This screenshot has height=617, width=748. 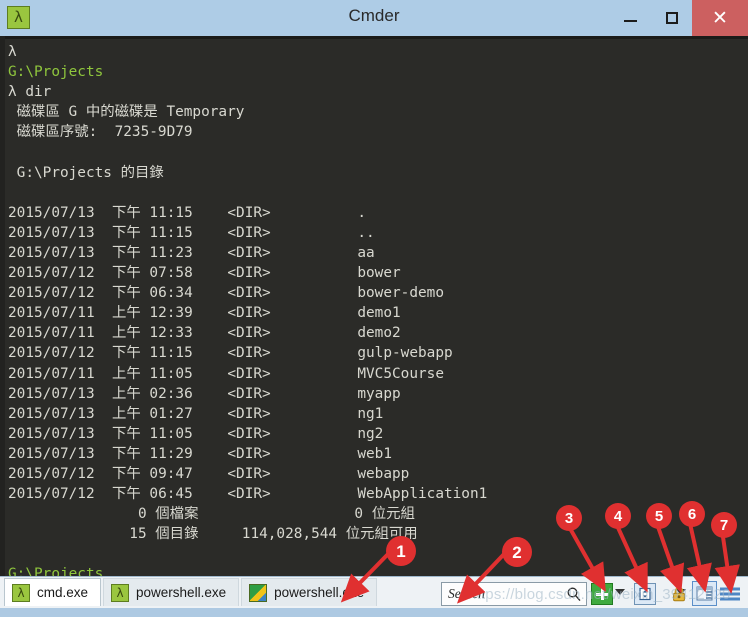 What do you see at coordinates (204, 273) in the screenshot?
I see `terminal-text: 2015/07/12 下午 07:58 <DIR> bower` at bounding box center [204, 273].